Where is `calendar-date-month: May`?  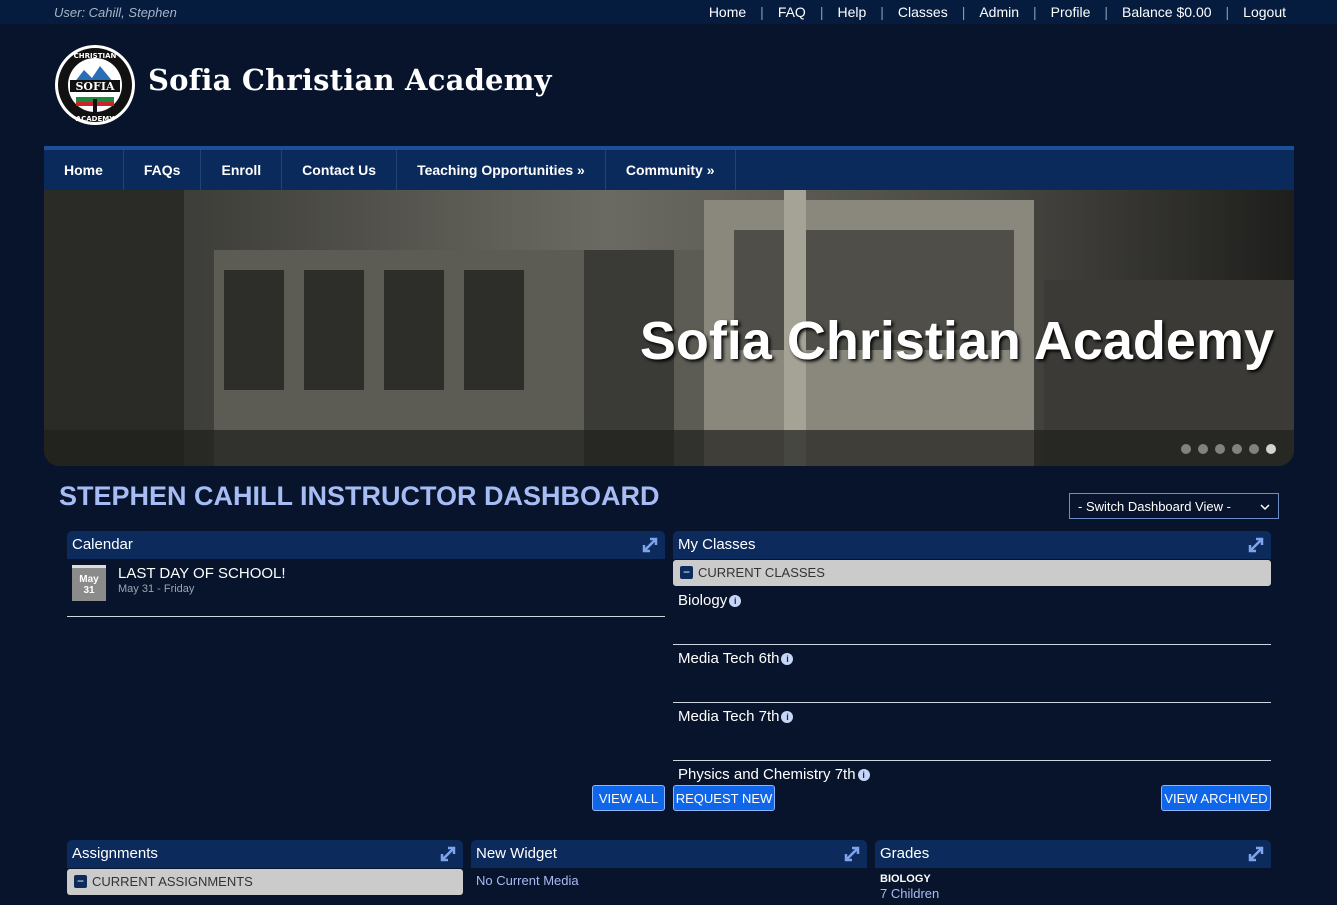
calendar-date-month: May is located at coordinates (89, 579).